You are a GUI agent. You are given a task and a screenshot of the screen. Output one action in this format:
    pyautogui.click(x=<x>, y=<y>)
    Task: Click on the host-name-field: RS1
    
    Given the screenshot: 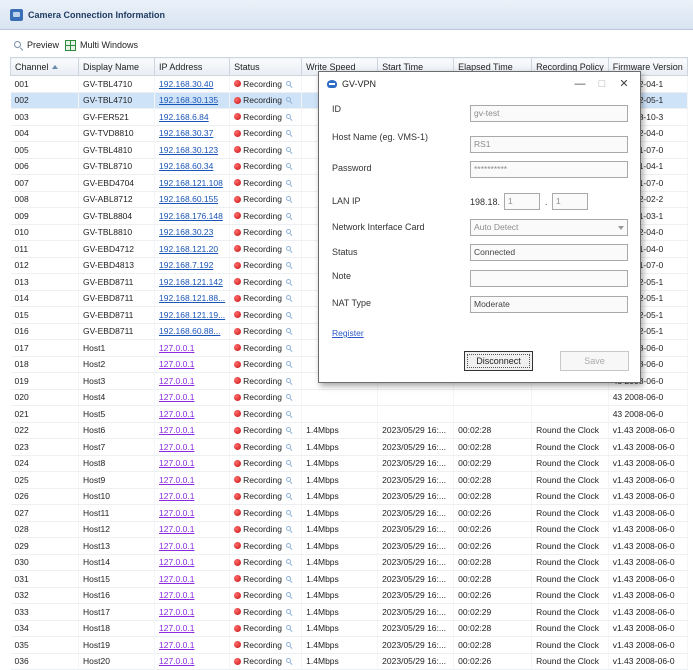 What is the action you would take?
    pyautogui.click(x=549, y=144)
    